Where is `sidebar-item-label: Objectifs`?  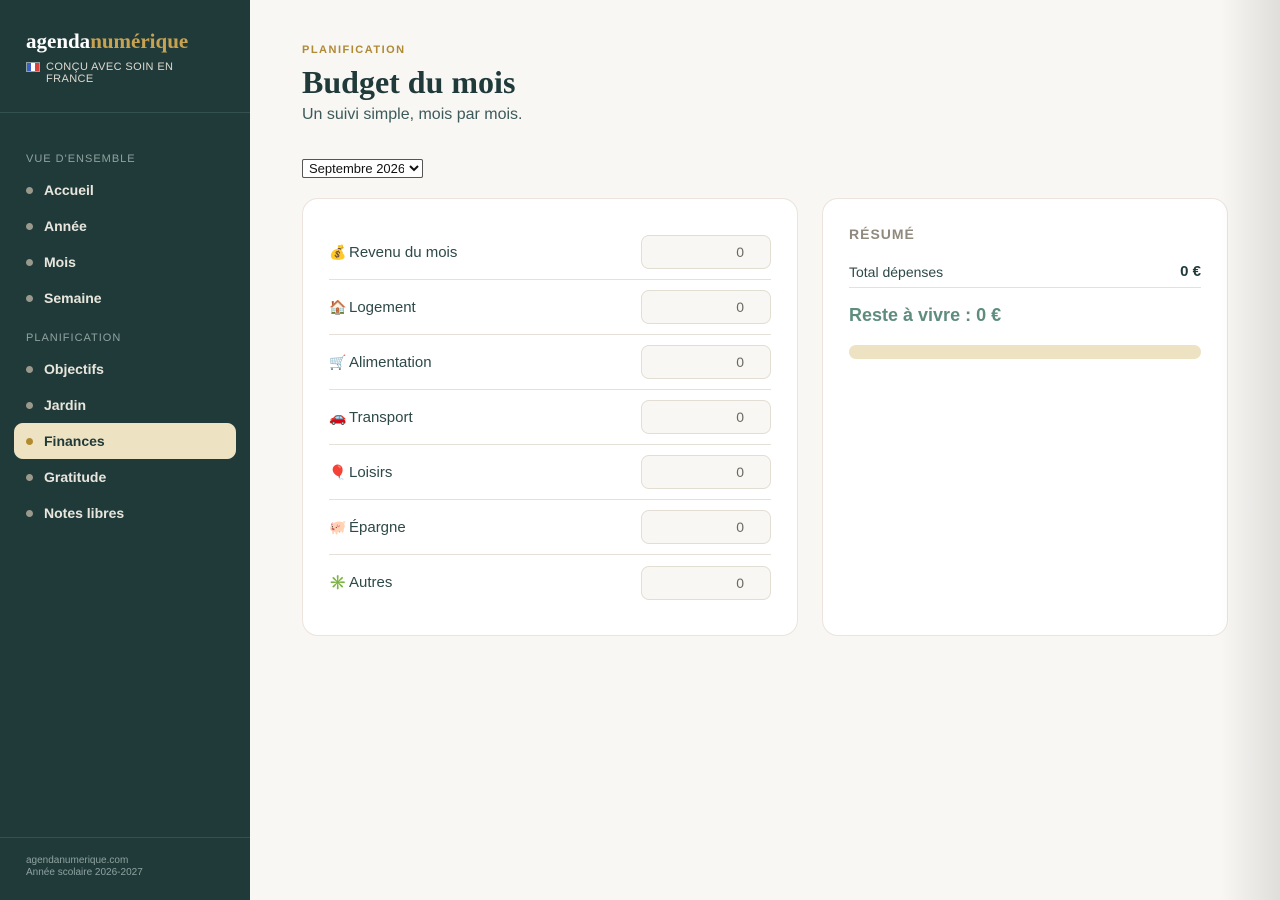 sidebar-item-label: Objectifs is located at coordinates (74, 369).